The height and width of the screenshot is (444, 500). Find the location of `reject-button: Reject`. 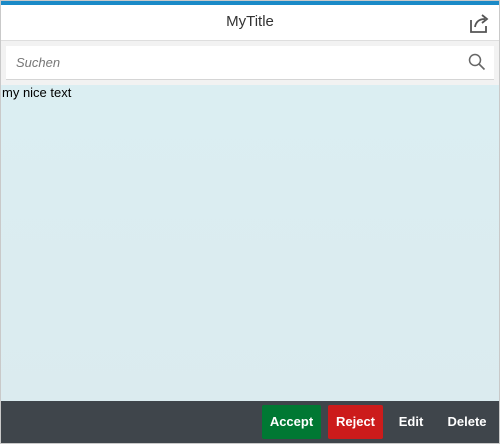

reject-button: Reject is located at coordinates (355, 422).